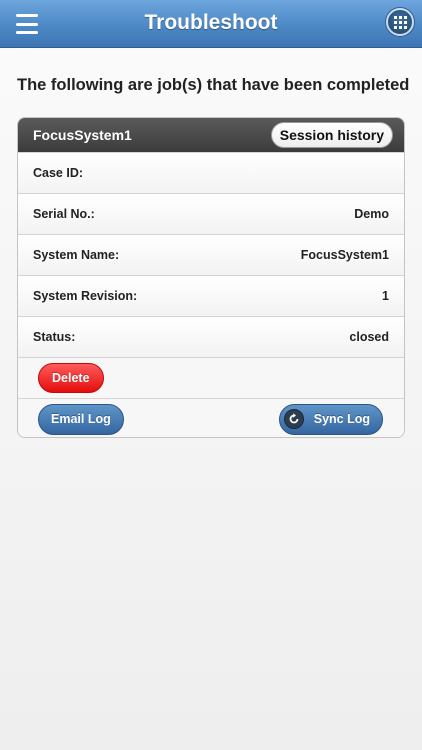  I want to click on header-bar: Troubleshoot, so click(211, 24).